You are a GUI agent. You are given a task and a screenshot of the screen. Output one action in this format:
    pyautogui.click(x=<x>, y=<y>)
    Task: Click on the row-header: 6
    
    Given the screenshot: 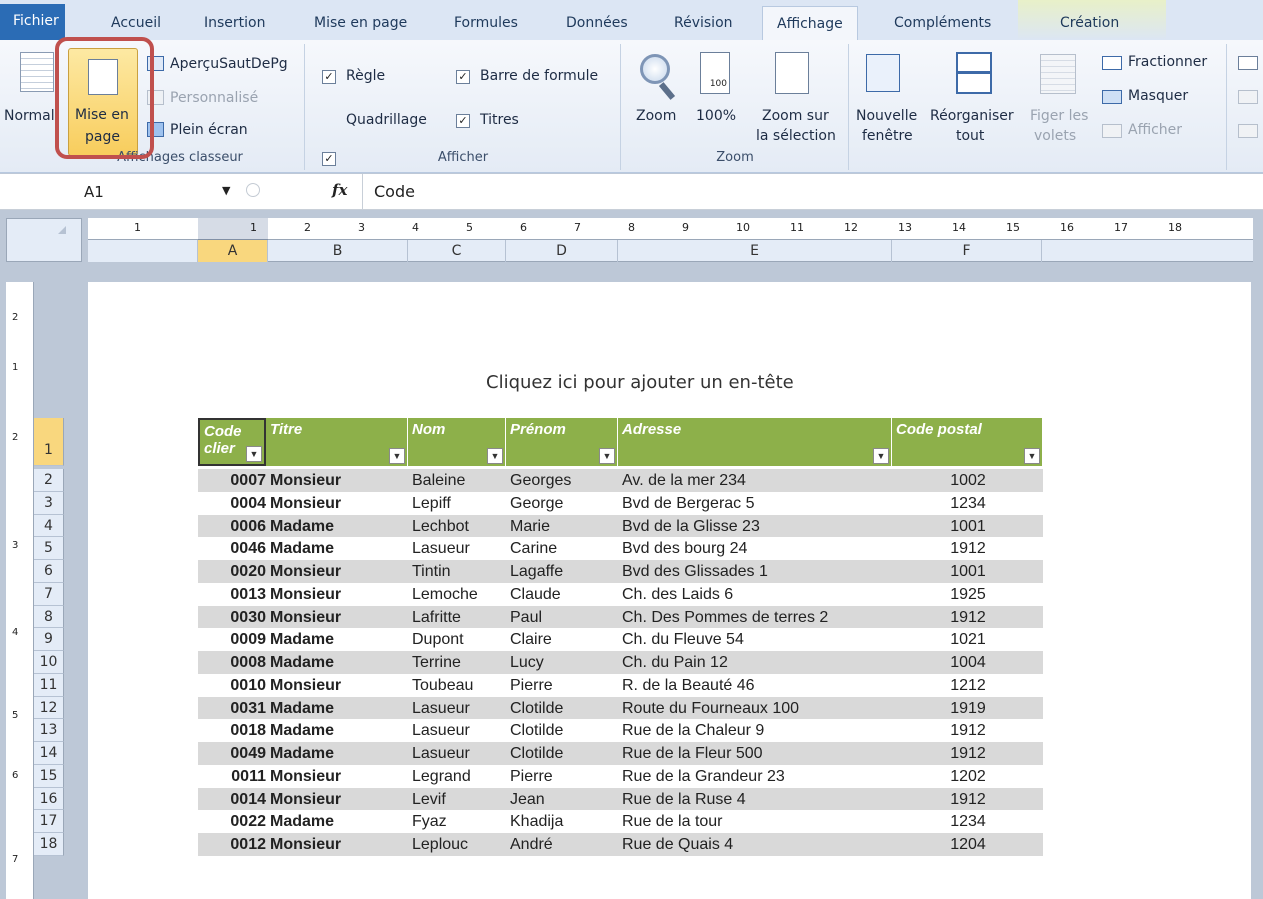 What is the action you would take?
    pyautogui.click(x=49, y=571)
    